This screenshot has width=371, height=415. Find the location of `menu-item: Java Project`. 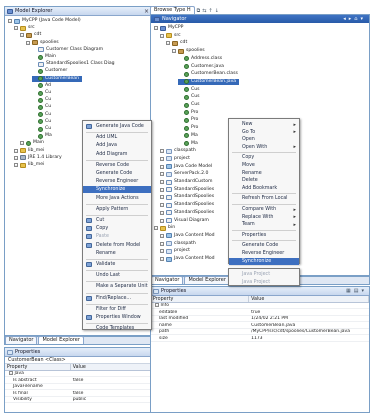

menu-item: Java Project is located at coordinates (264, 274).